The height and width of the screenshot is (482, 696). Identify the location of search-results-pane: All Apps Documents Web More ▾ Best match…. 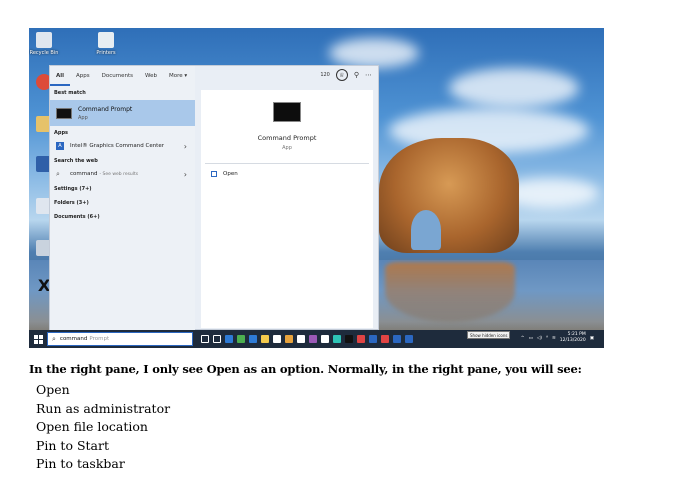
(122, 198).